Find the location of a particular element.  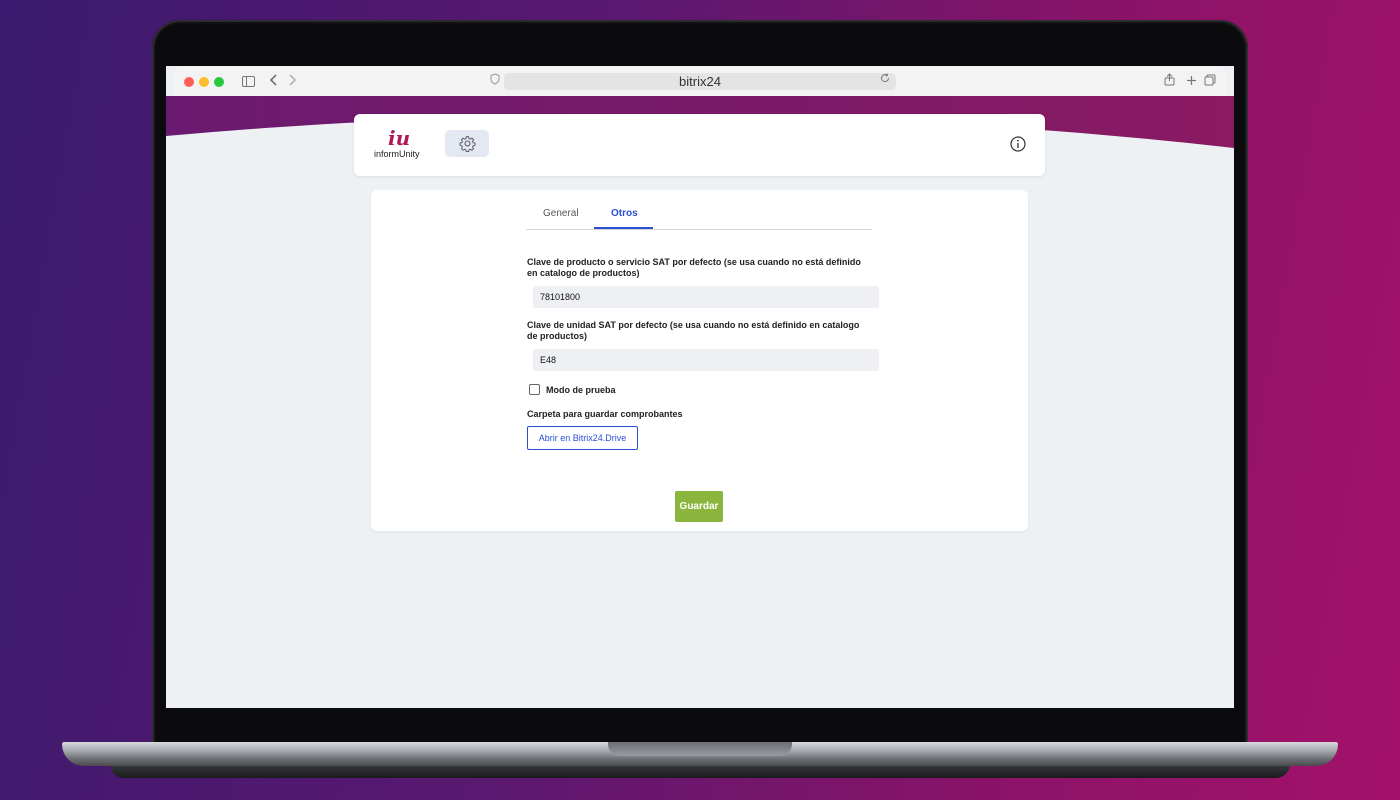

laptop-base-shadow is located at coordinates (700, 771).